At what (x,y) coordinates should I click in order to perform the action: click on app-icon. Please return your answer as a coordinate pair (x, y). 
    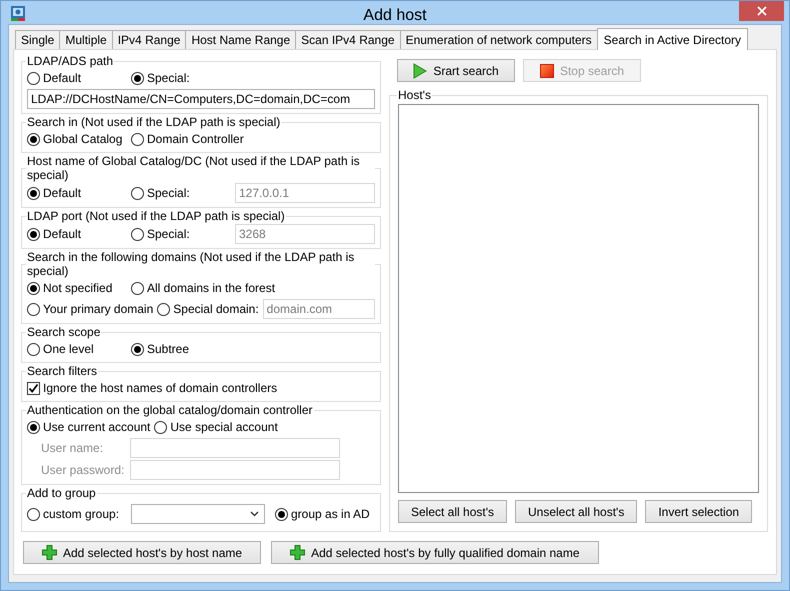
    Looking at the image, I should click on (18, 12).